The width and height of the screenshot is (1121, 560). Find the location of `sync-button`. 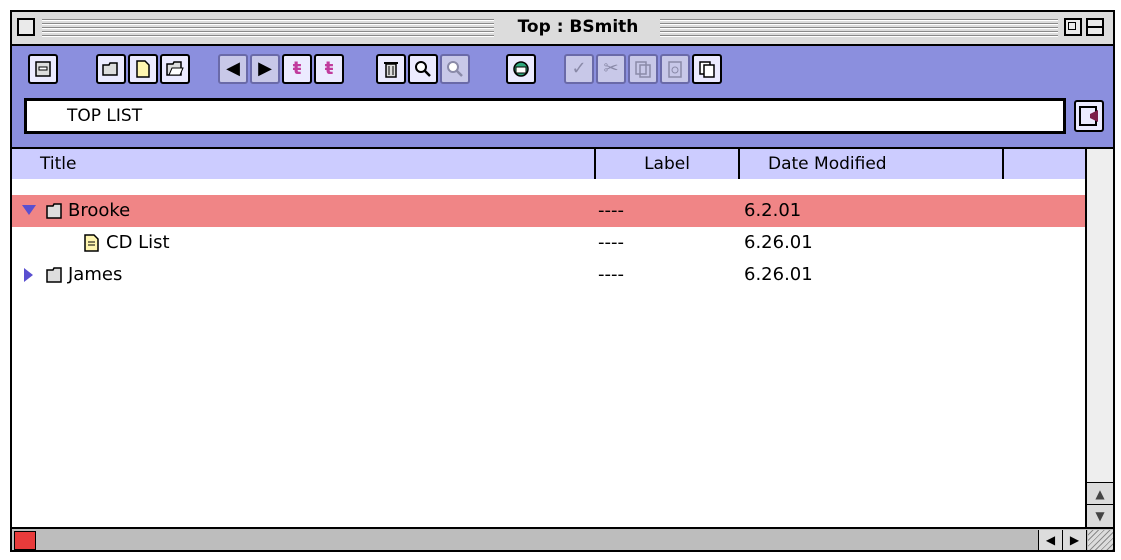

sync-button is located at coordinates (521, 69).